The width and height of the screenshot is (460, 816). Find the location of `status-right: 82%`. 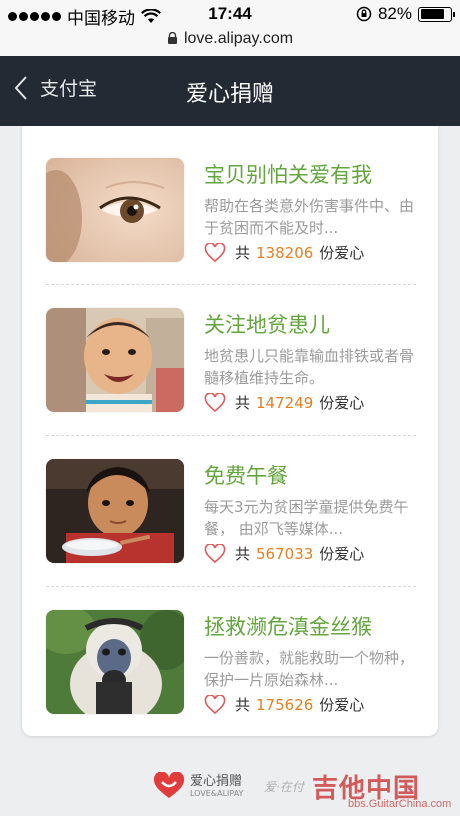

status-right: 82% is located at coordinates (405, 14).